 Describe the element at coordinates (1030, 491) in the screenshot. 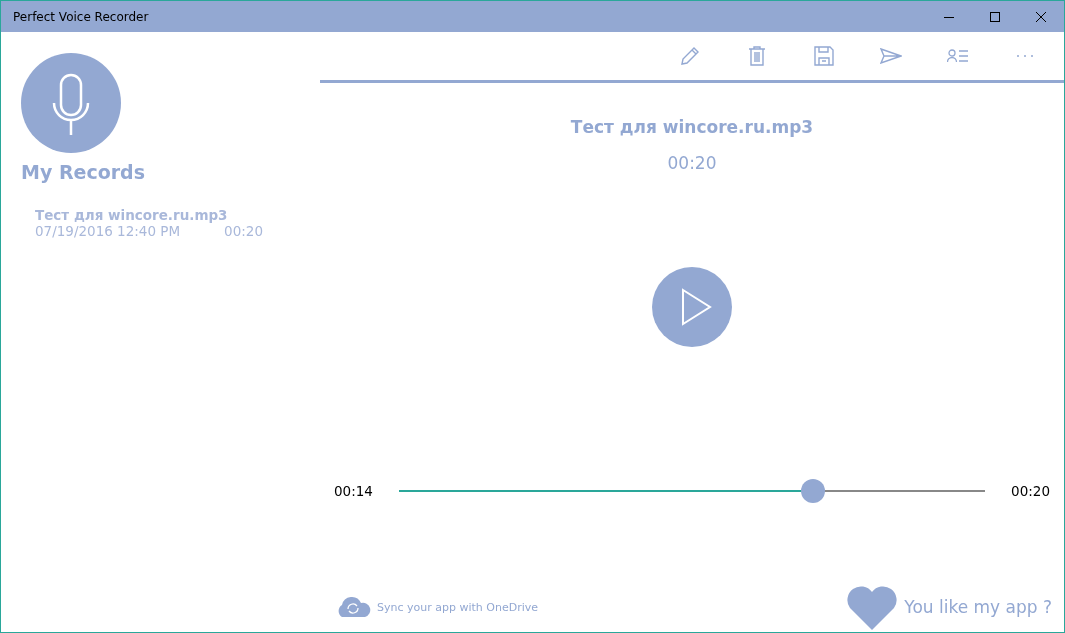

I see `total-time: 00:20` at that location.